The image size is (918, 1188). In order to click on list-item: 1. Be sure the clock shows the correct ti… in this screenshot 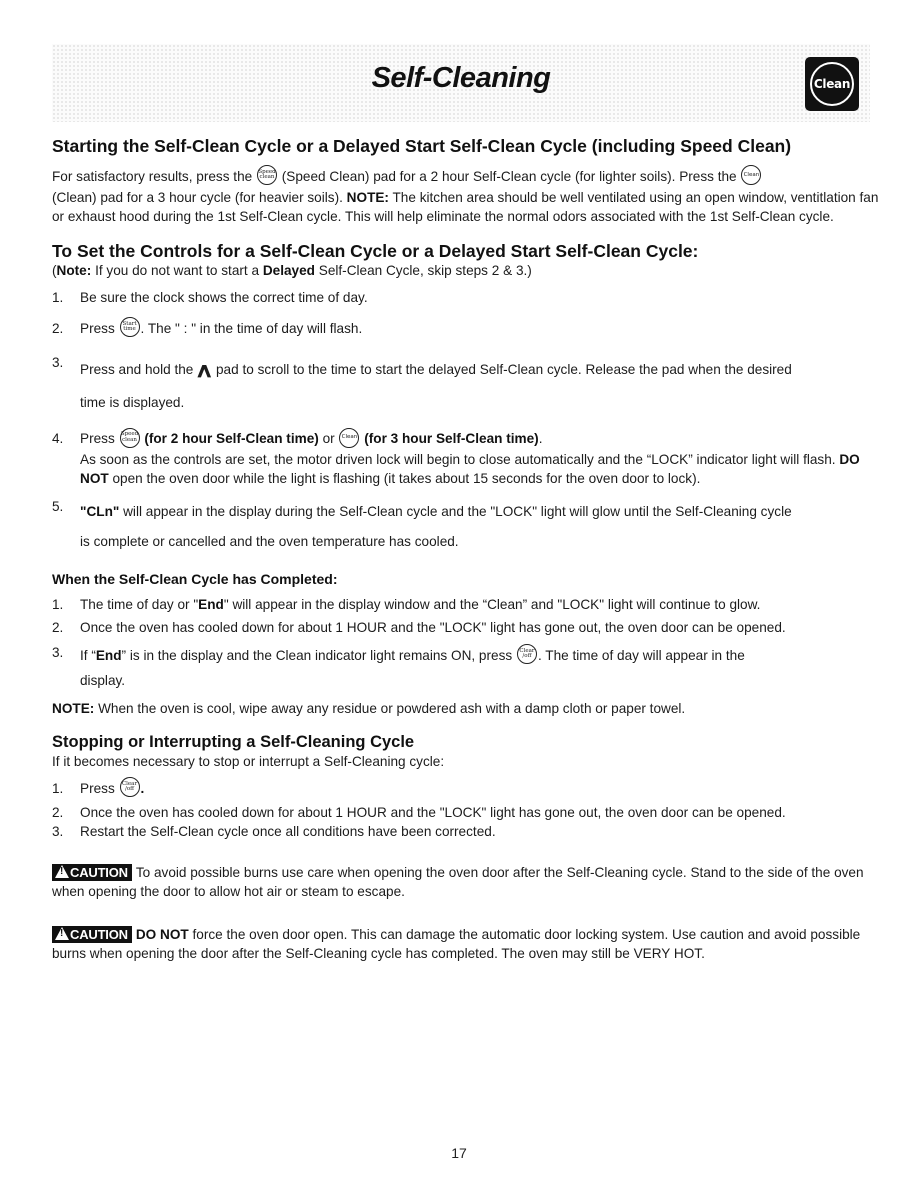, I will do `click(210, 297)`.